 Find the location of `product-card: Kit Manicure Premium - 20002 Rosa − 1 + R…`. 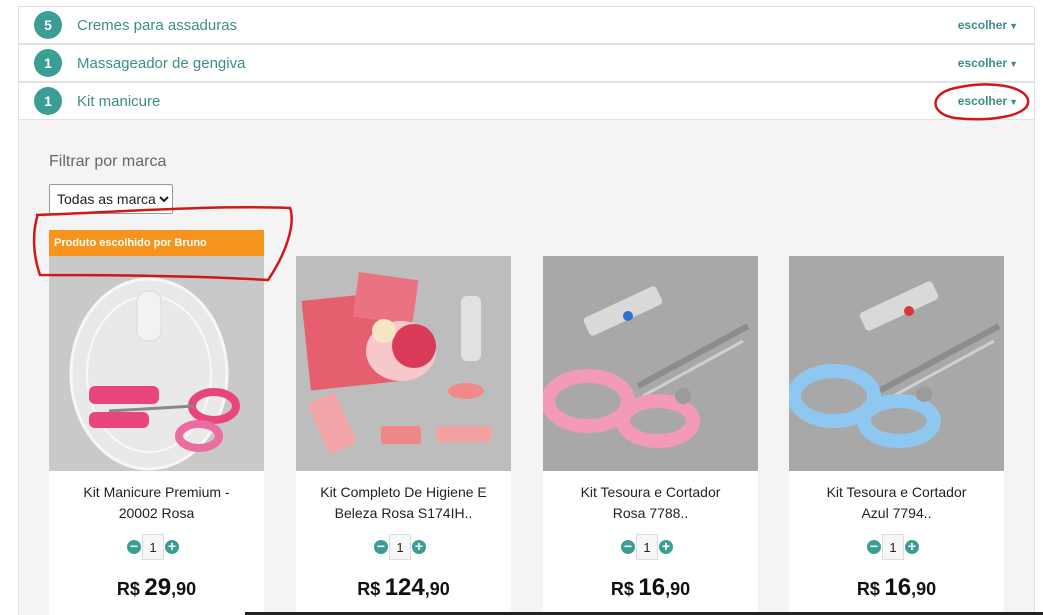

product-card: Kit Manicure Premium - 20002 Rosa − 1 + R… is located at coordinates (156, 435).